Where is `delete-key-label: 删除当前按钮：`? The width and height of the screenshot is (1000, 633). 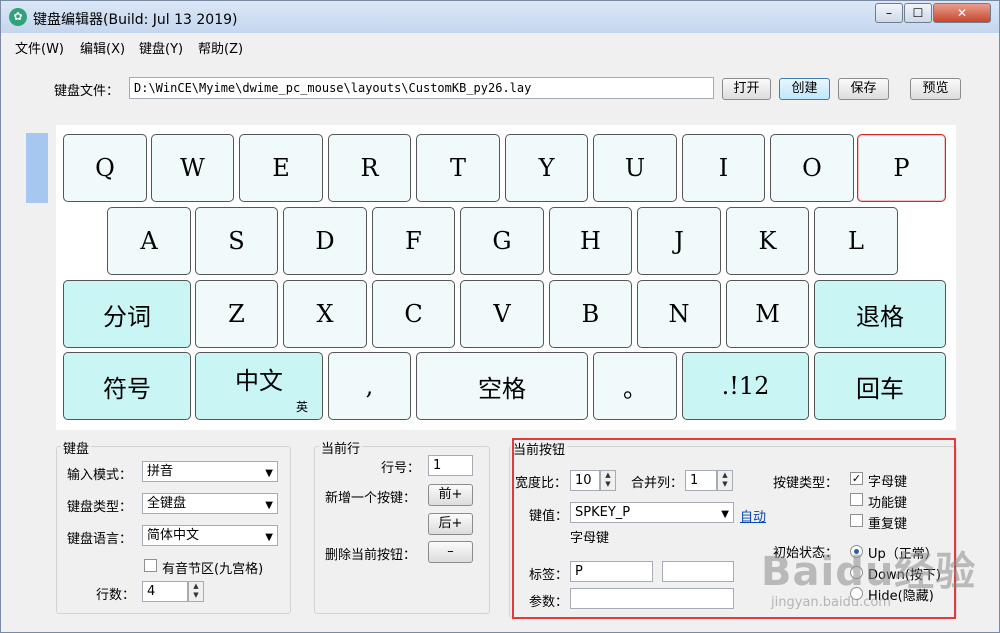
delete-key-label: 删除当前按钮： is located at coordinates (371, 555).